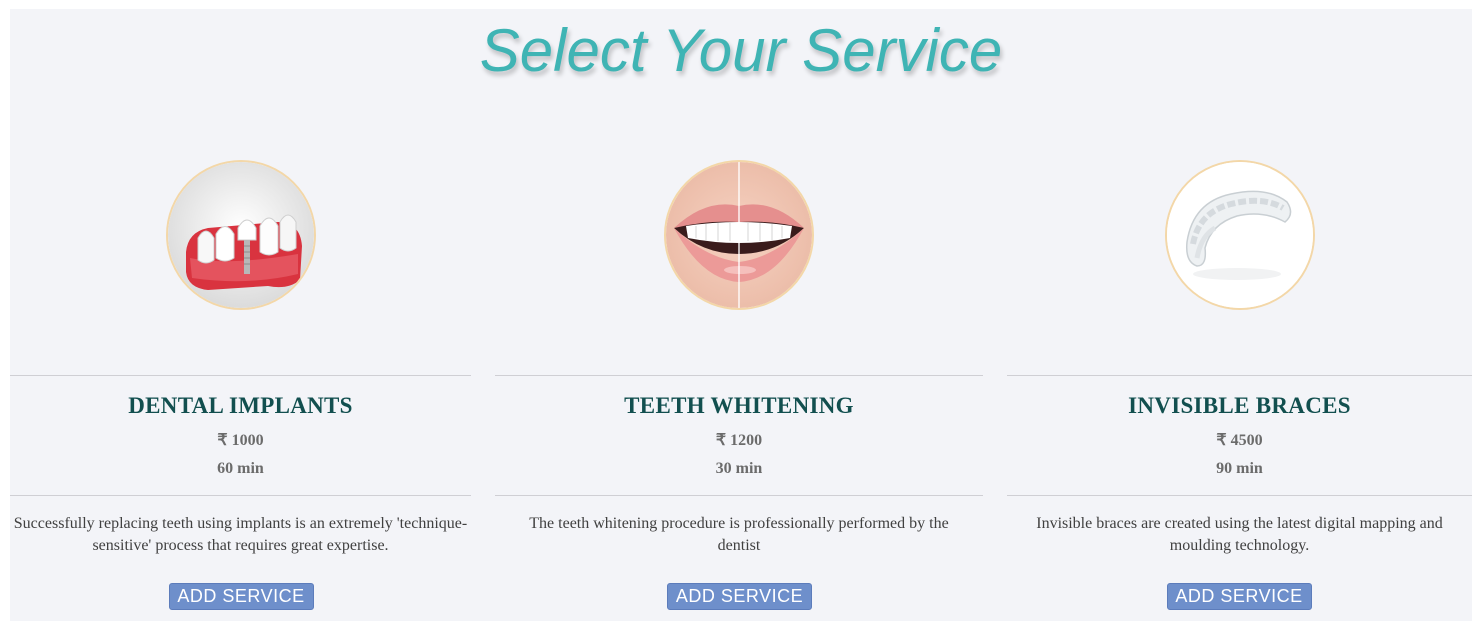  I want to click on service-duration: 90 min, so click(1239, 468).